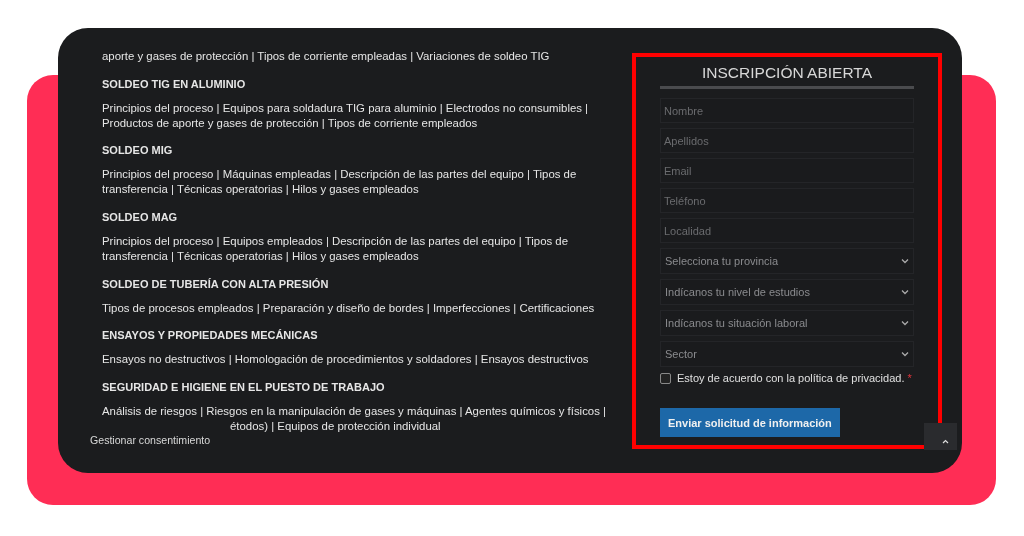 The width and height of the screenshot is (1024, 536). I want to click on caret-up-icon, so click(945, 441).